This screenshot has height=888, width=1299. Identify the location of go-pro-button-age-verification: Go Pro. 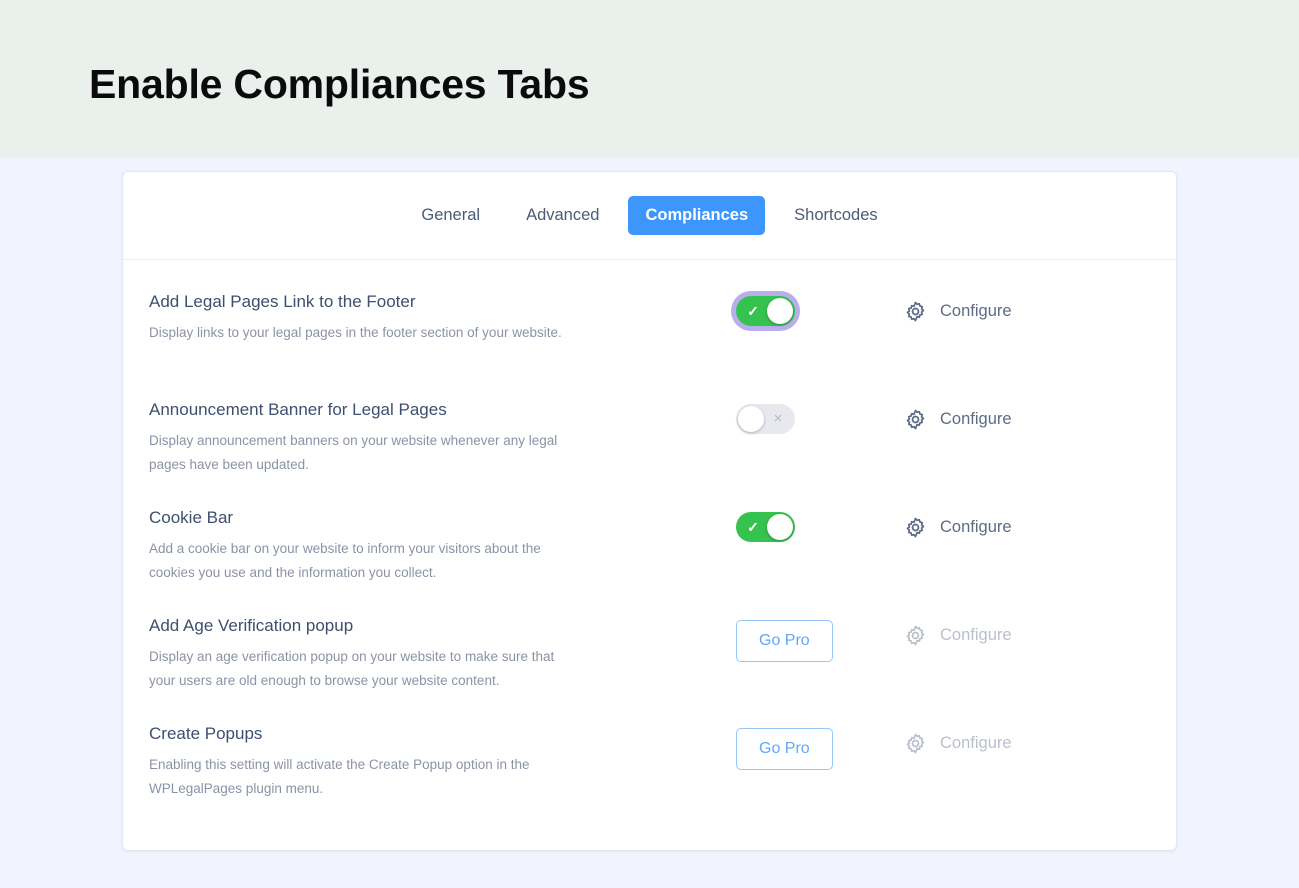
(784, 641).